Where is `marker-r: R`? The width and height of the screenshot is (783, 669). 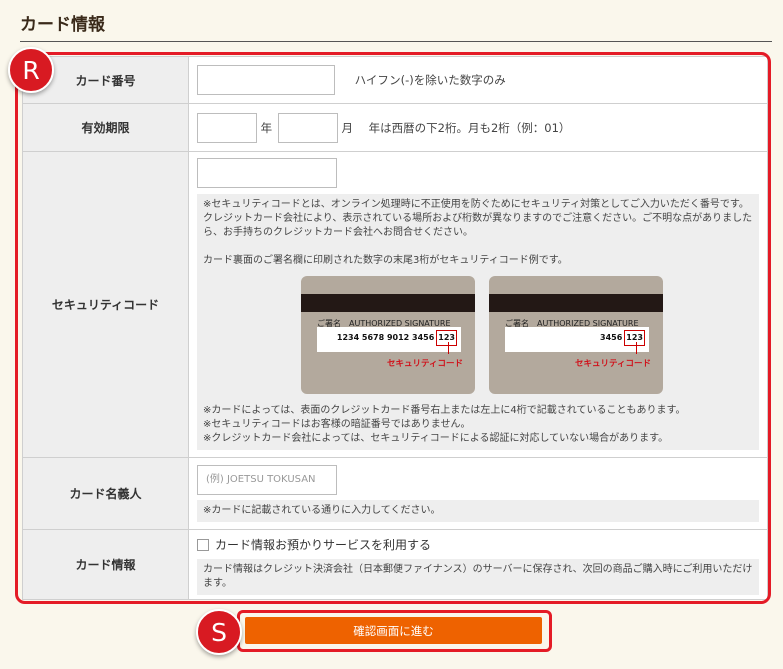
marker-r: R is located at coordinates (31, 70).